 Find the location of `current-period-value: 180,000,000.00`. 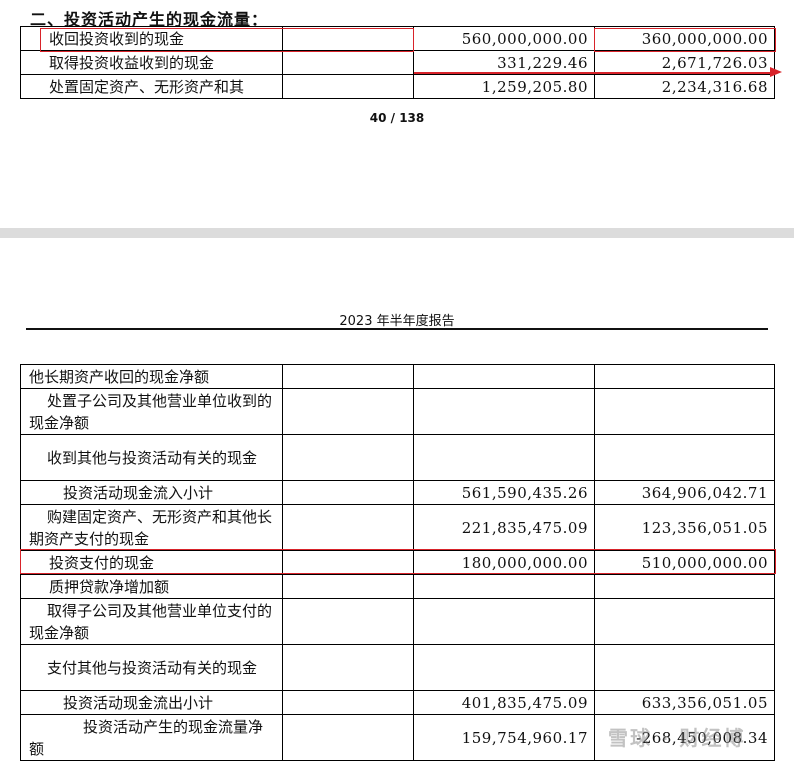

current-period-value: 180,000,000.00 is located at coordinates (504, 562).